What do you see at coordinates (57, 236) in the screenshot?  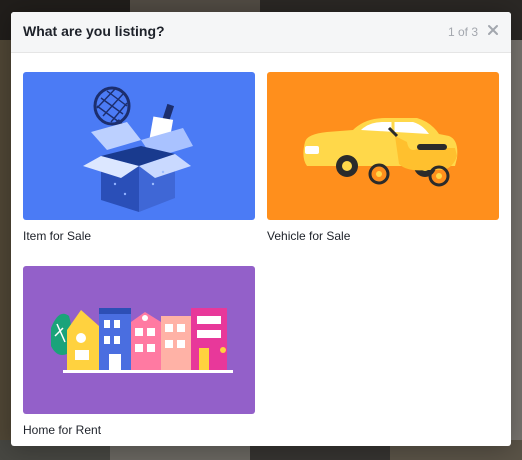 I see `option-label: Item for Sale` at bounding box center [57, 236].